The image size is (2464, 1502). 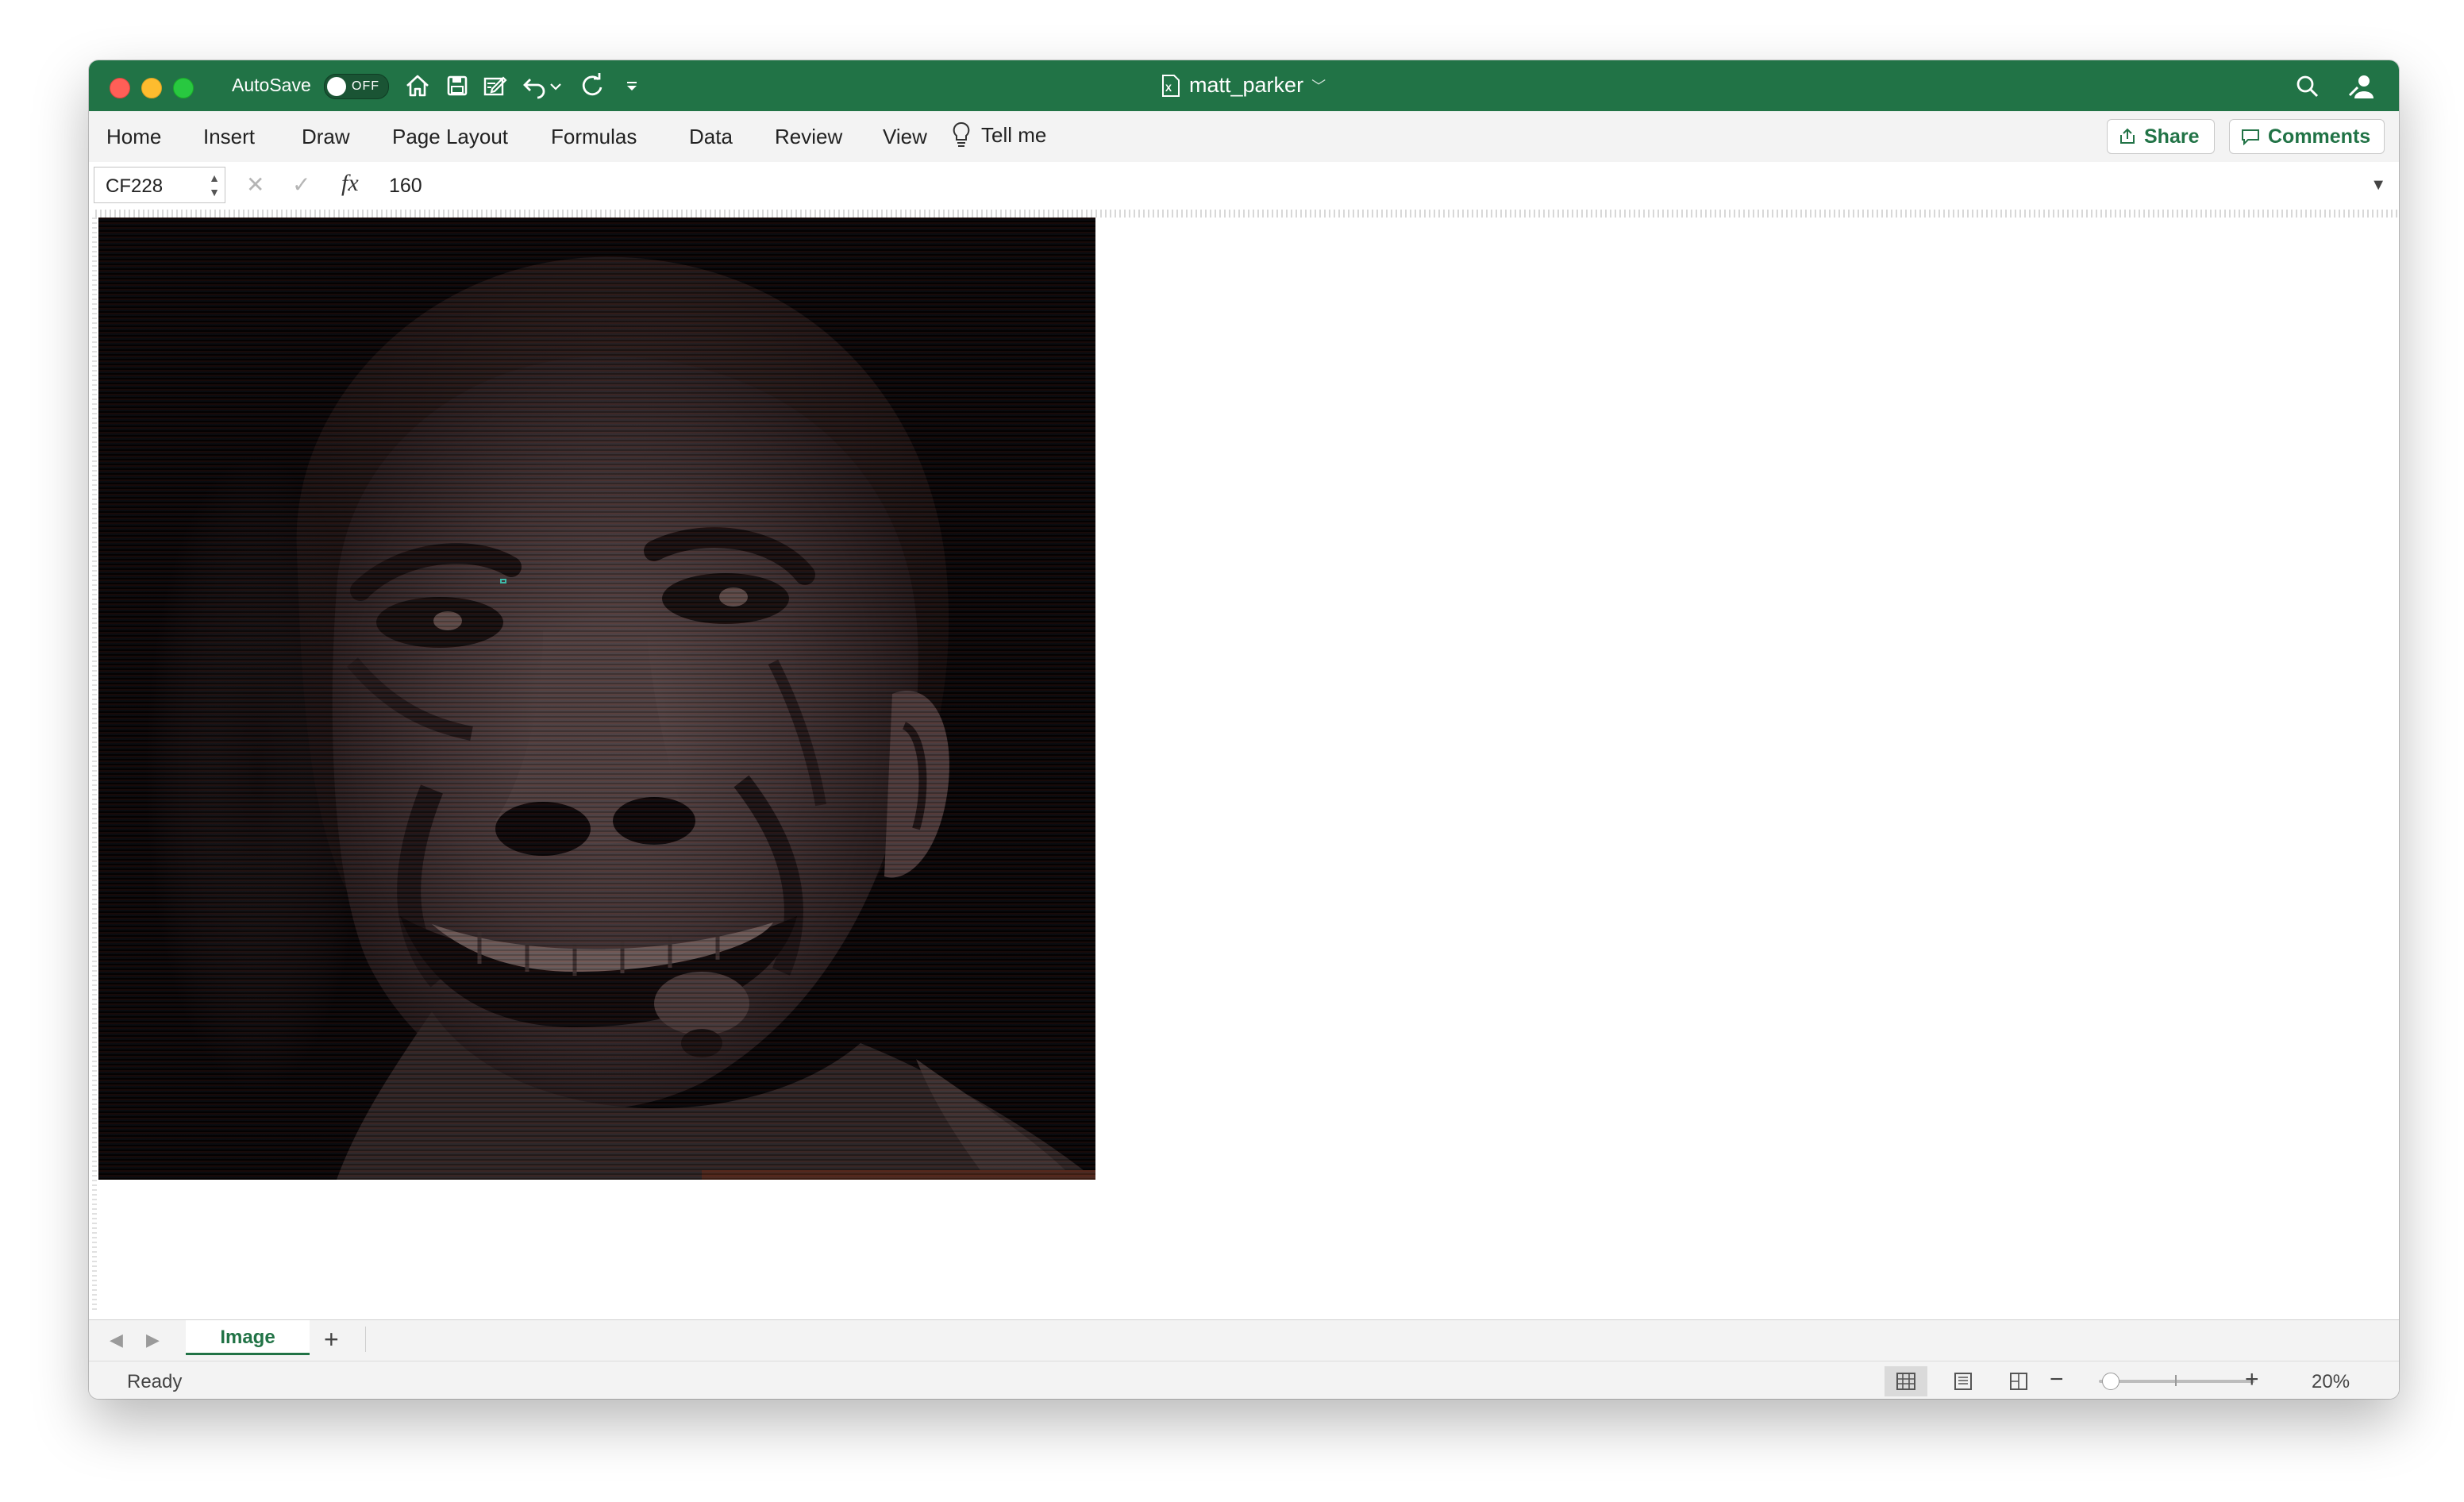 I want to click on active-cell-selection, so click(x=503, y=581).